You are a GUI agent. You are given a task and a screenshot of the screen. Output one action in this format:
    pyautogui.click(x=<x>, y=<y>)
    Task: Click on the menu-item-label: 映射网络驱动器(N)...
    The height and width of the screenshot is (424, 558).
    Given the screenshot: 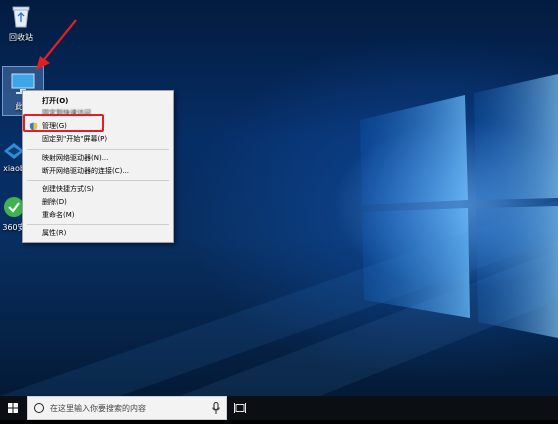 What is the action you would take?
    pyautogui.click(x=75, y=158)
    